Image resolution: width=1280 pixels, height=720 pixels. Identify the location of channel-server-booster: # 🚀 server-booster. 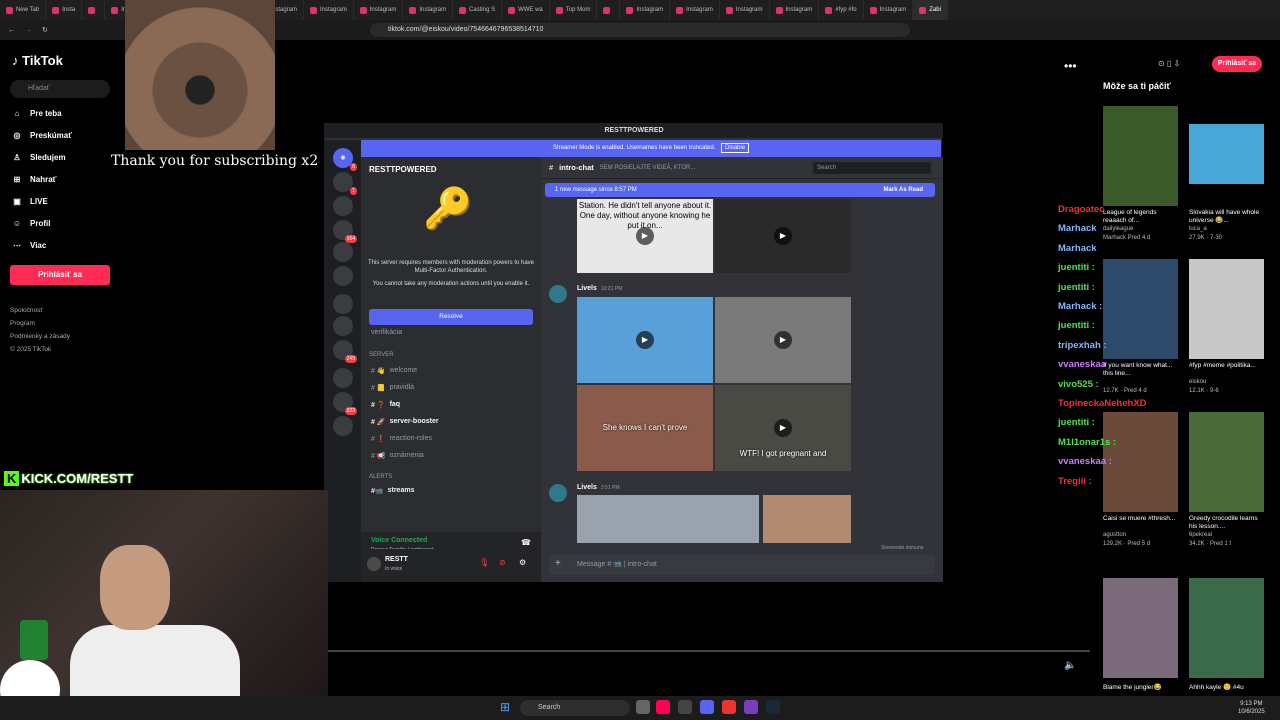
(405, 422).